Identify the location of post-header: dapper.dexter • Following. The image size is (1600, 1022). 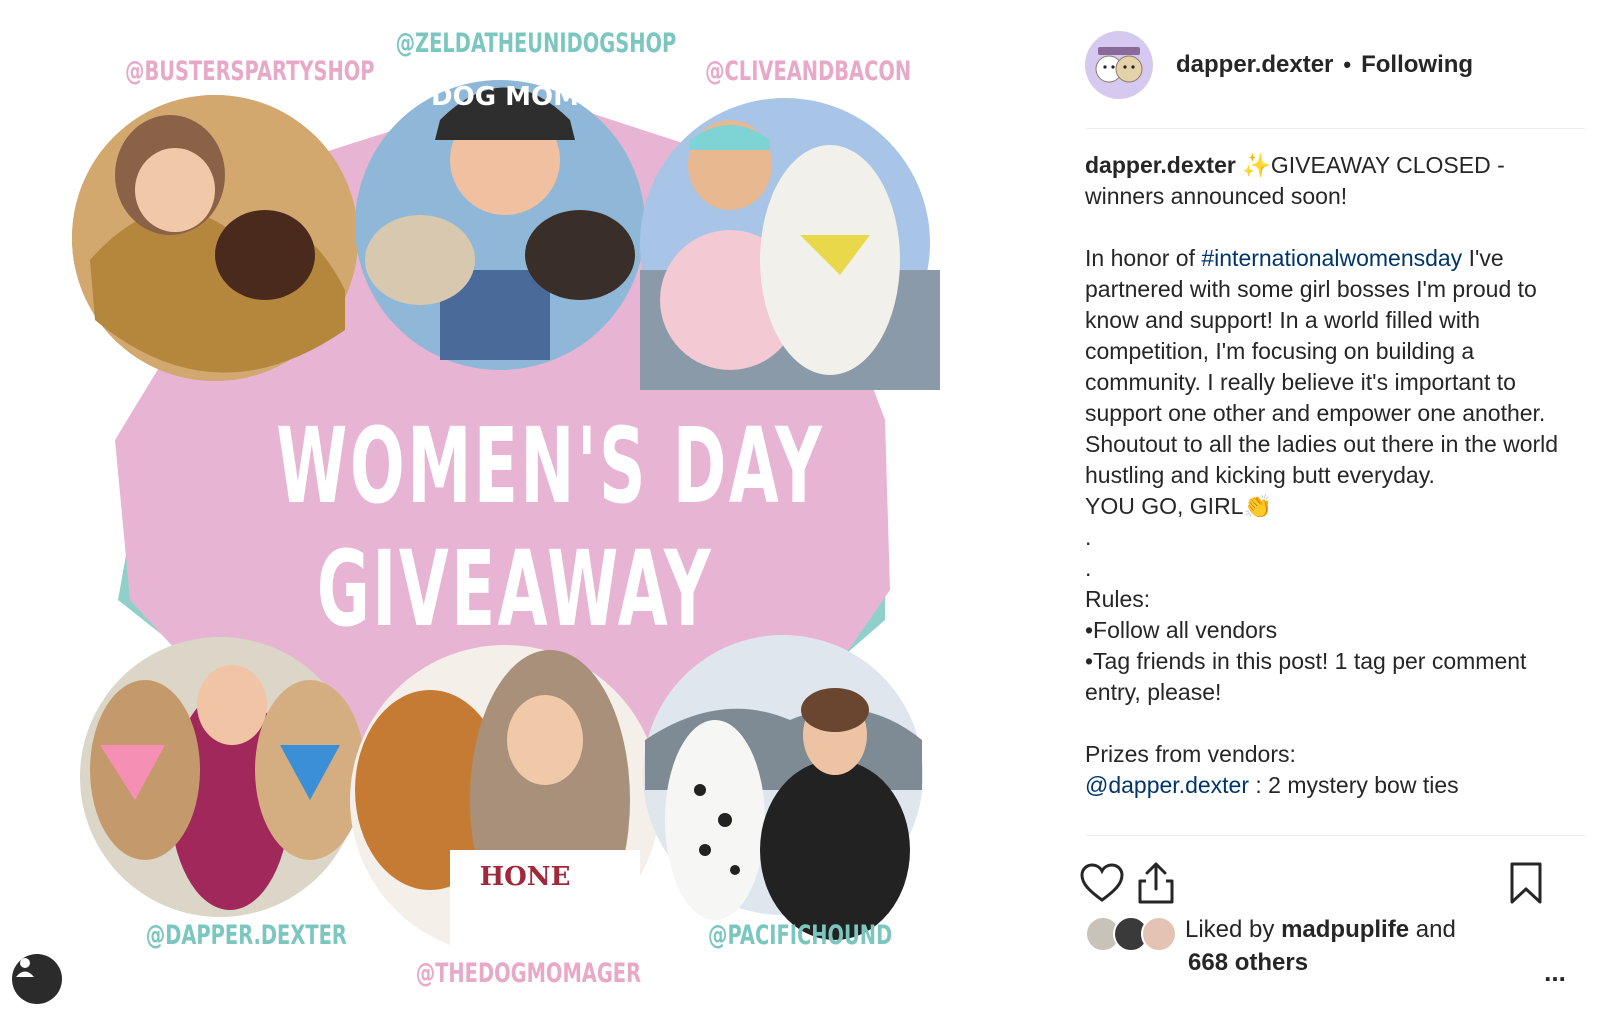
(1335, 65).